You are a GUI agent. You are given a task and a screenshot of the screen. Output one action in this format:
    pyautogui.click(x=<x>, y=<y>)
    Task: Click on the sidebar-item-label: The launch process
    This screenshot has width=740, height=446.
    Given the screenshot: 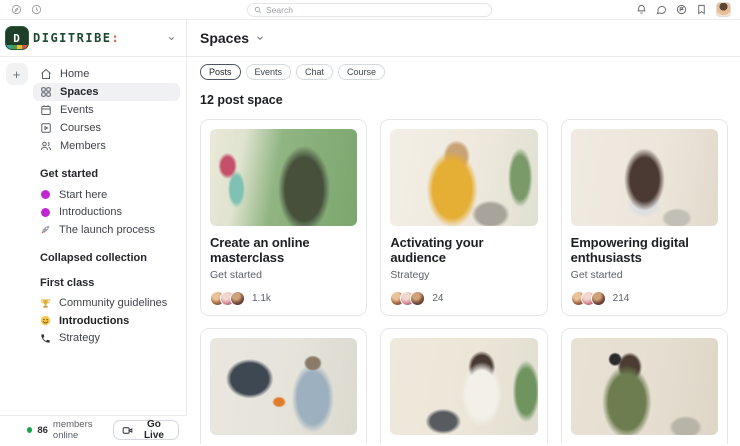 What is the action you would take?
    pyautogui.click(x=107, y=229)
    